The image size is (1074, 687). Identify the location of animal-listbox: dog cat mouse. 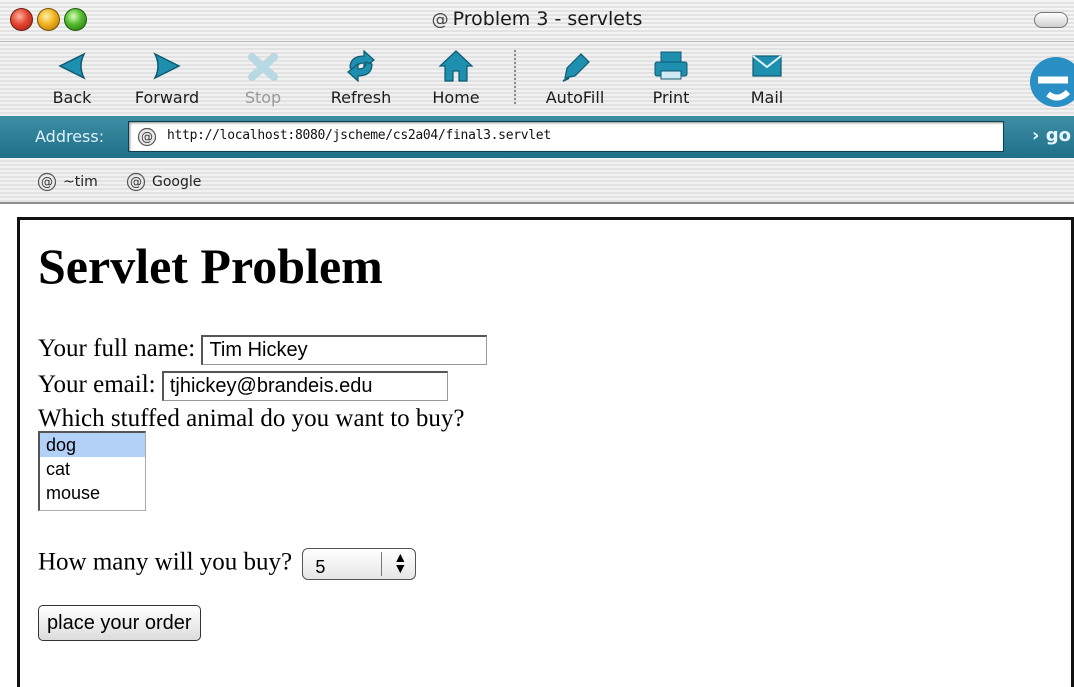
(92, 471).